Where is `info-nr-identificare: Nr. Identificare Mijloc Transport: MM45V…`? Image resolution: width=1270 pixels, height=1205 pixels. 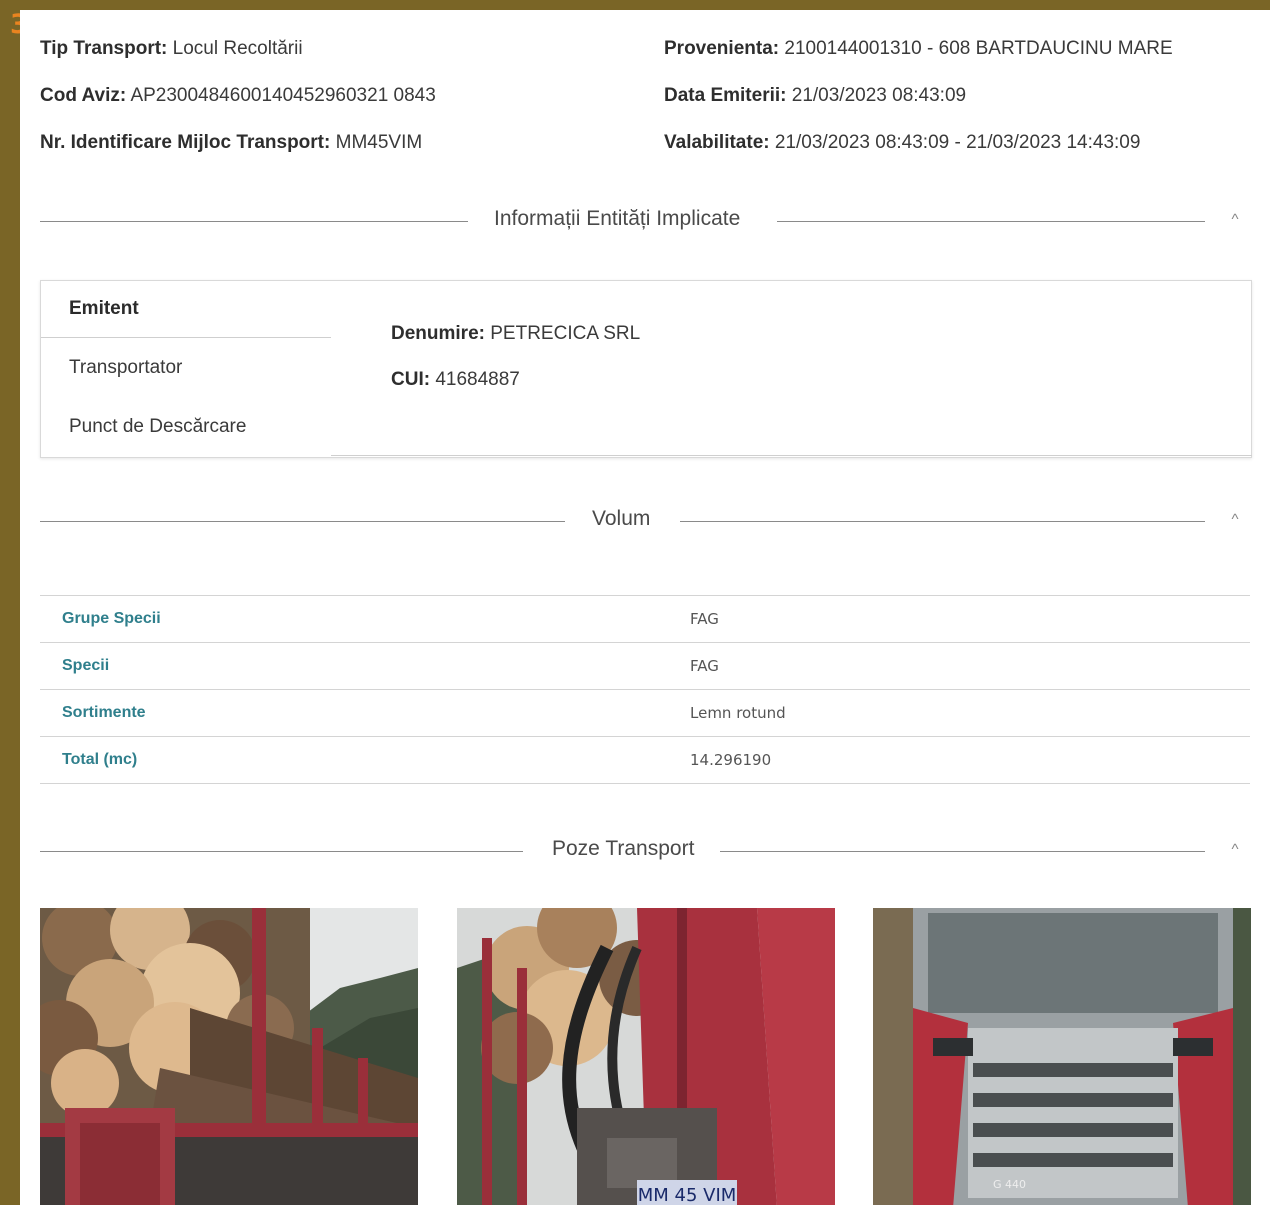
info-nr-identificare: Nr. Identificare Mijloc Transport: MM45V… is located at coordinates (231, 143).